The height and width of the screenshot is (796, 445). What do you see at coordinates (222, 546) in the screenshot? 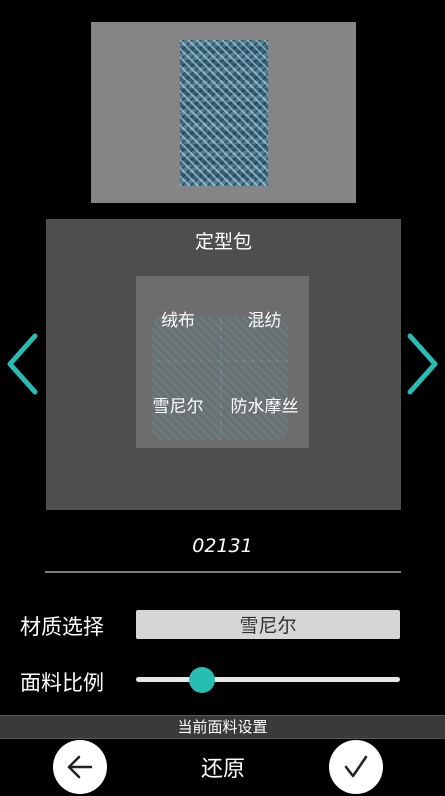
I see `fabric-code: 02131` at bounding box center [222, 546].